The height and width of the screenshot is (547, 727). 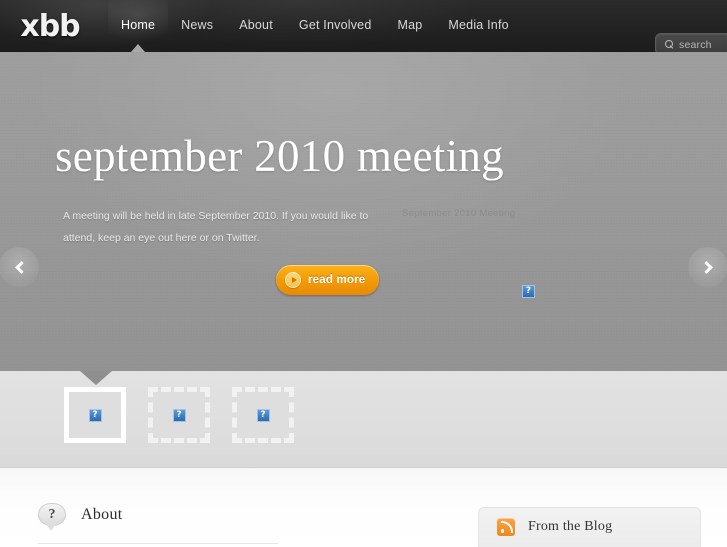 I want to click on nav-item-map: Map, so click(x=409, y=26).